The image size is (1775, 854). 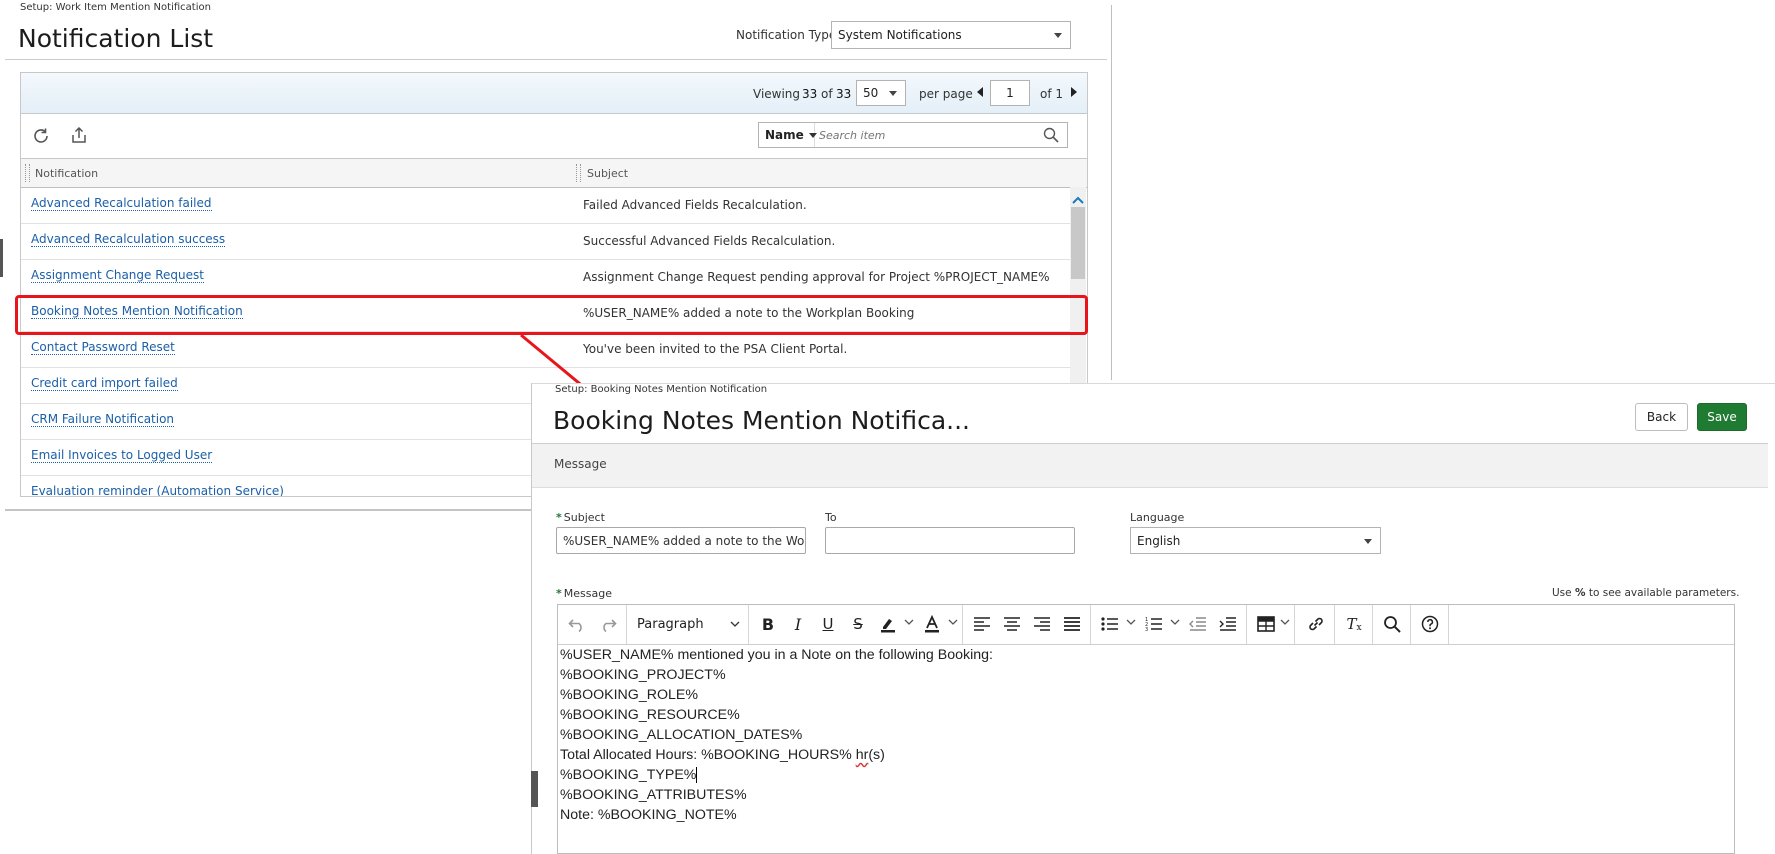 I want to click on link-icon, so click(x=1316, y=624).